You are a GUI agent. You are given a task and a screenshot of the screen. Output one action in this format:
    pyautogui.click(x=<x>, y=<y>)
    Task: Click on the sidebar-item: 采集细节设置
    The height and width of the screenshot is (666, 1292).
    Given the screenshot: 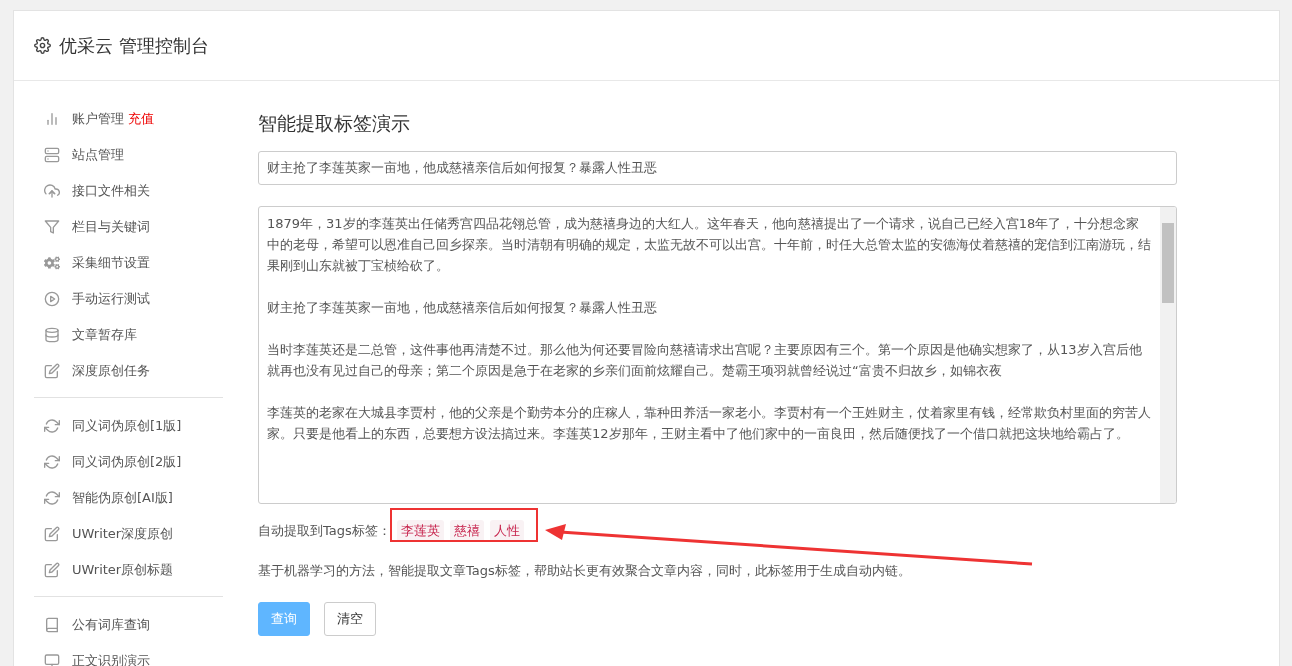 What is the action you would take?
    pyautogui.click(x=128, y=263)
    